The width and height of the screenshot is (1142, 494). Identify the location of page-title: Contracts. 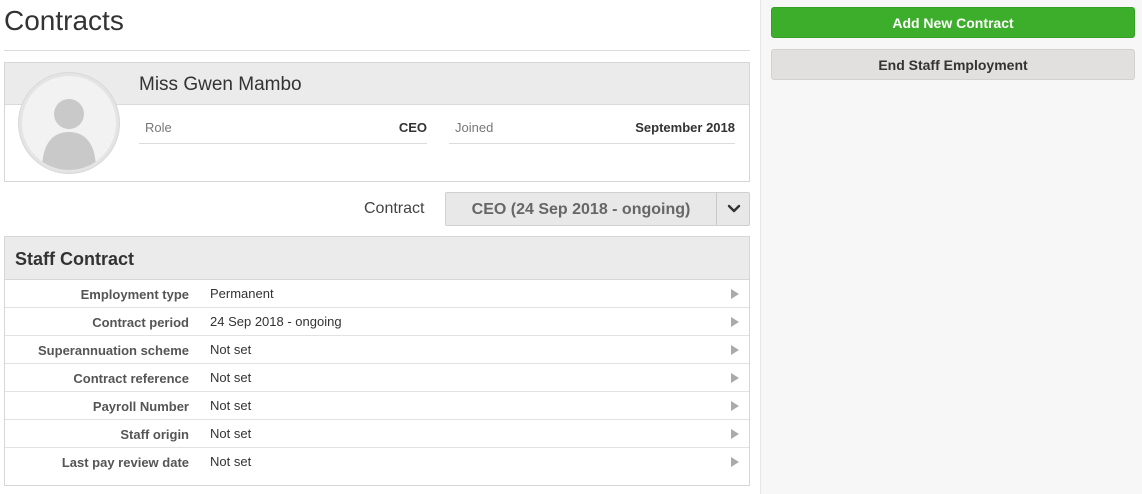
(64, 20).